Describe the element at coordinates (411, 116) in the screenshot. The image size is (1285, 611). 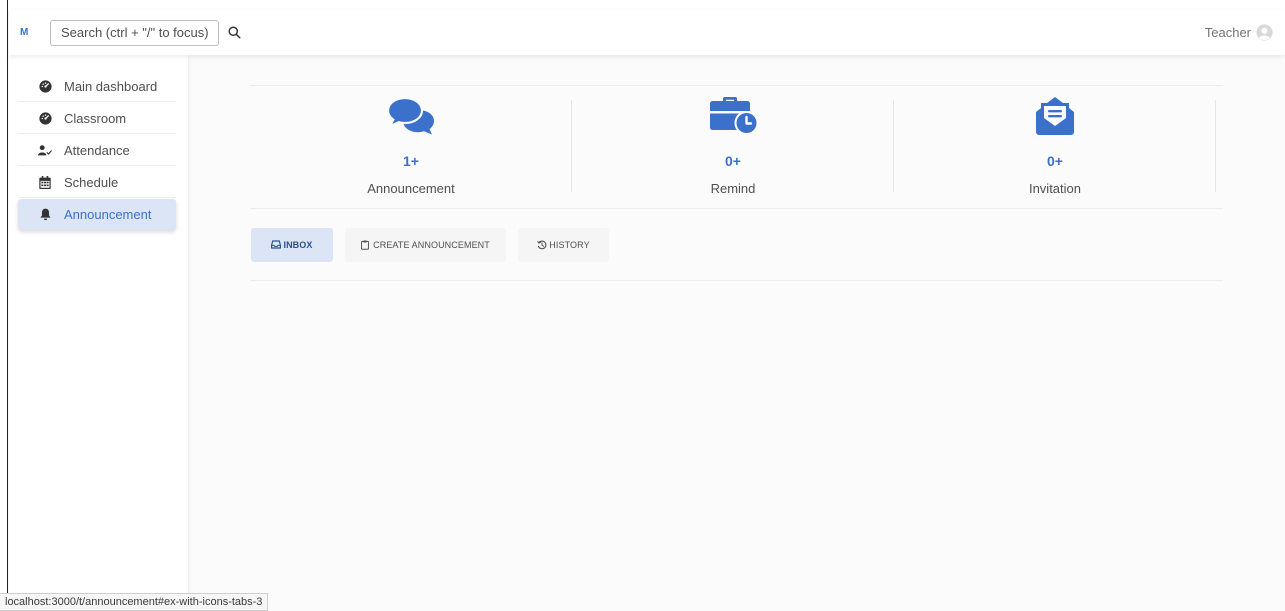
I see `comments-icon` at that location.